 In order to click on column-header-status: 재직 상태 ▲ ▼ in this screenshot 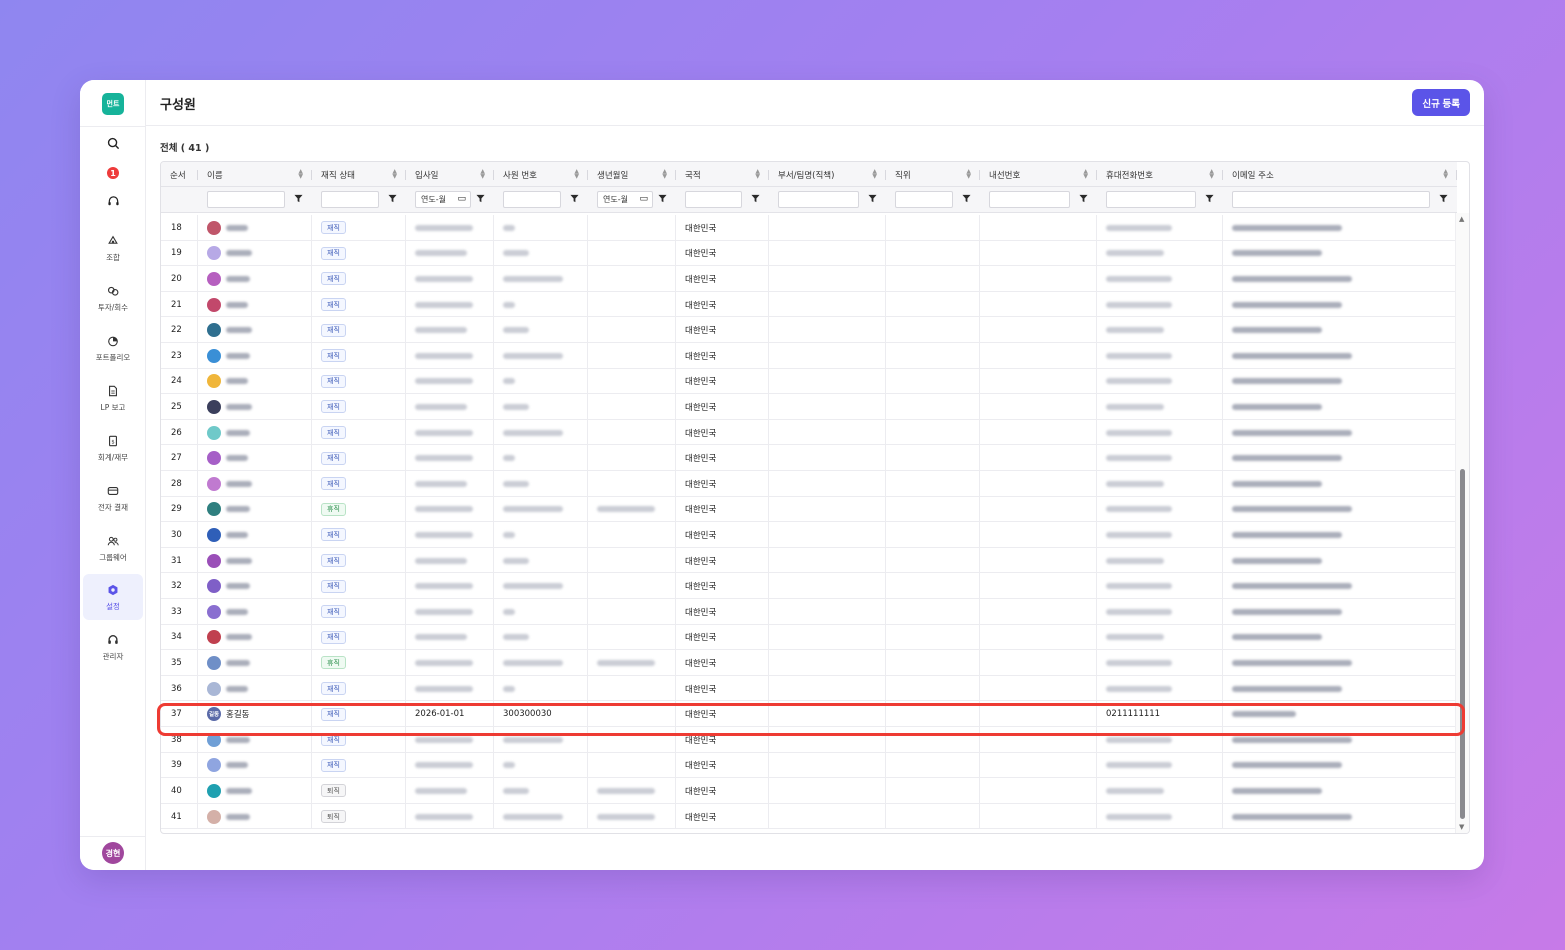, I will do `click(359, 174)`.